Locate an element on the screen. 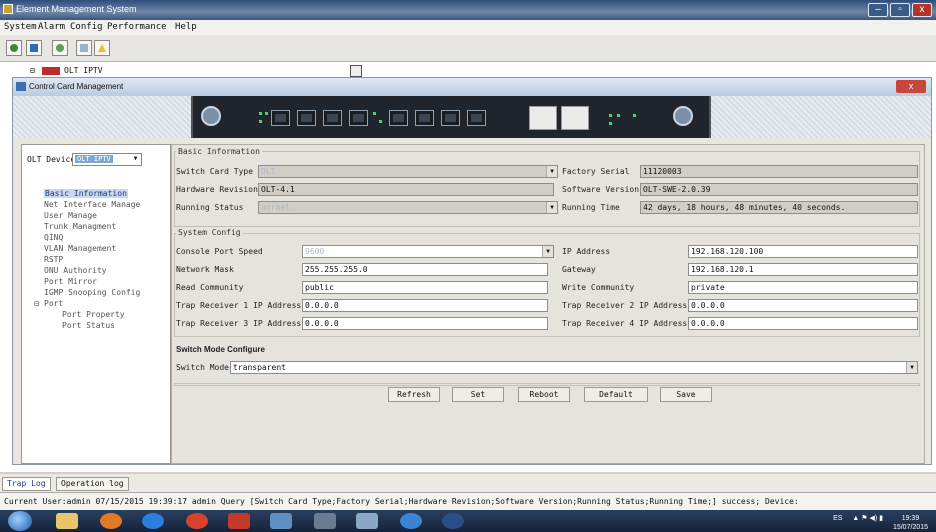  media-icon is located at coordinates (239, 521).